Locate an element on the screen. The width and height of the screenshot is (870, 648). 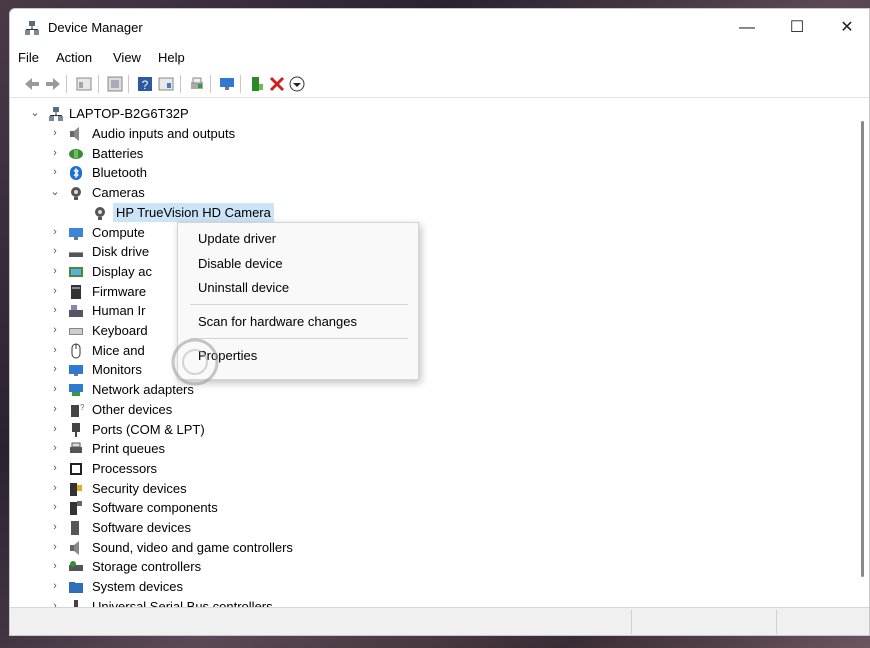
keyboard-icon is located at coordinates (76, 331).